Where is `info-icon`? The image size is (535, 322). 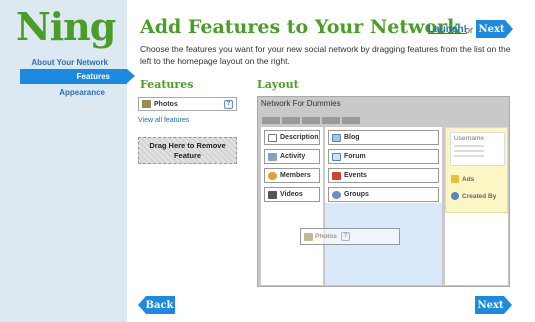 info-icon is located at coordinates (455, 196).